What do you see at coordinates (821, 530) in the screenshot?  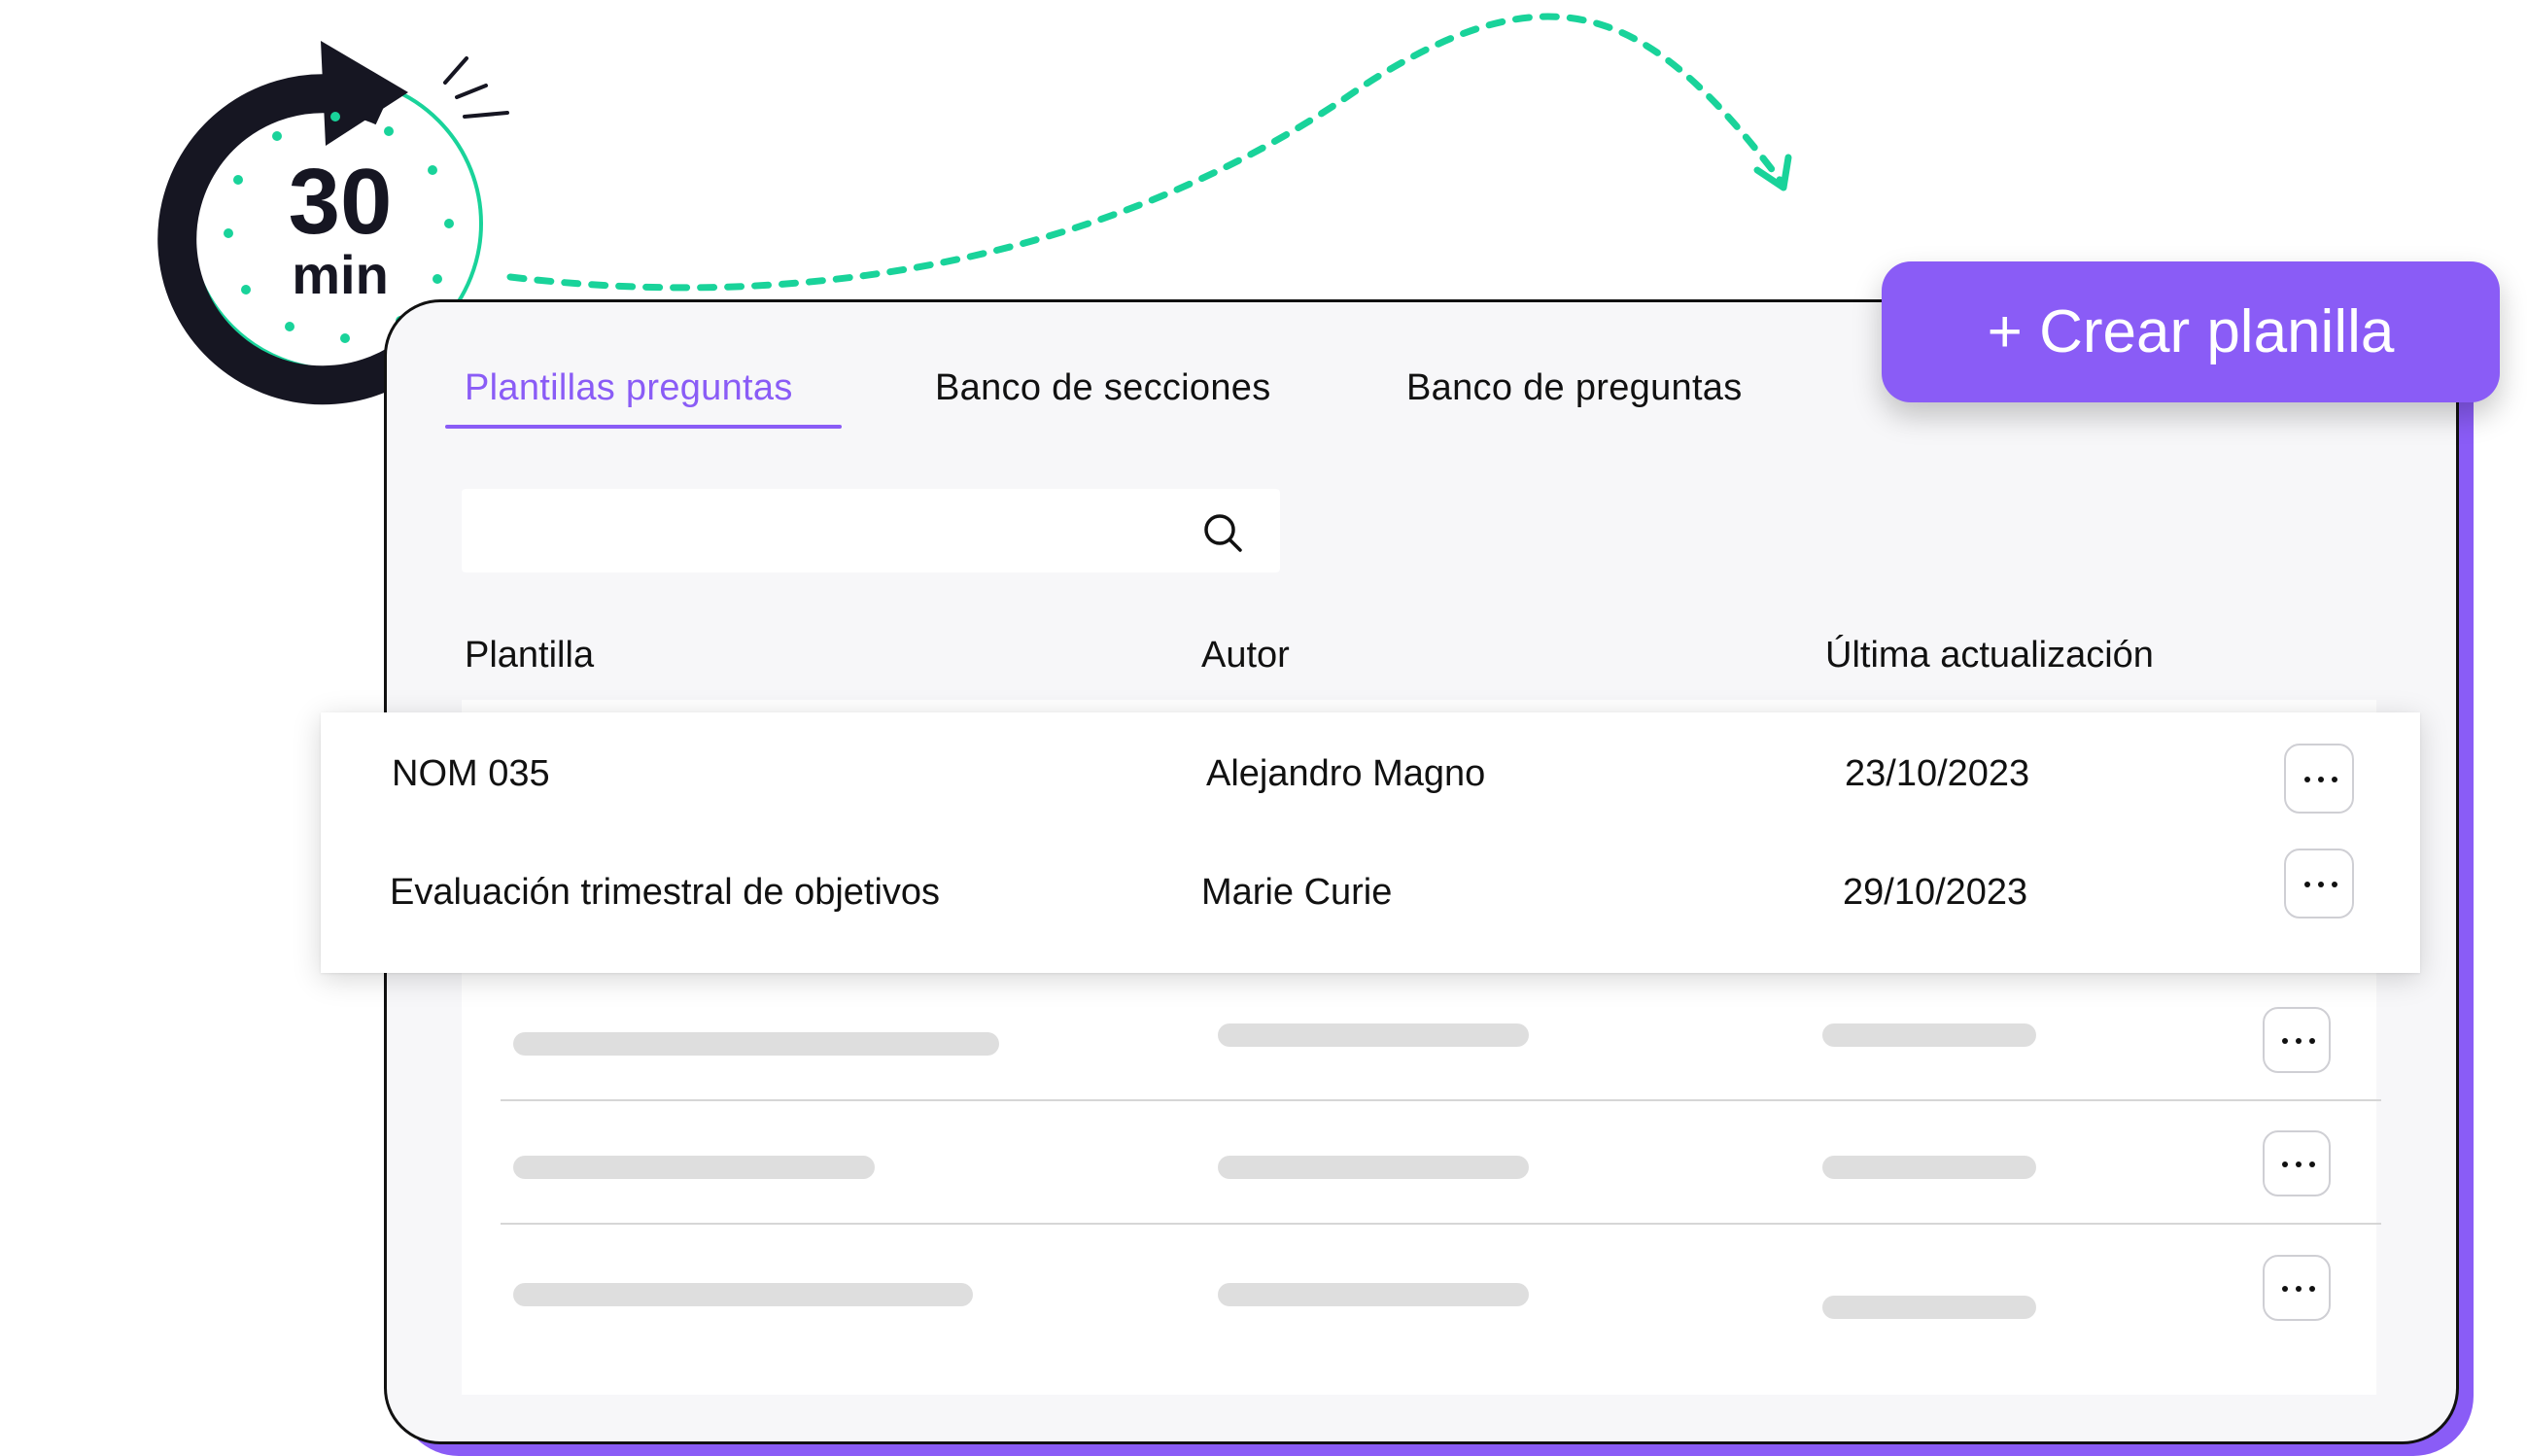 I see `search-input` at bounding box center [821, 530].